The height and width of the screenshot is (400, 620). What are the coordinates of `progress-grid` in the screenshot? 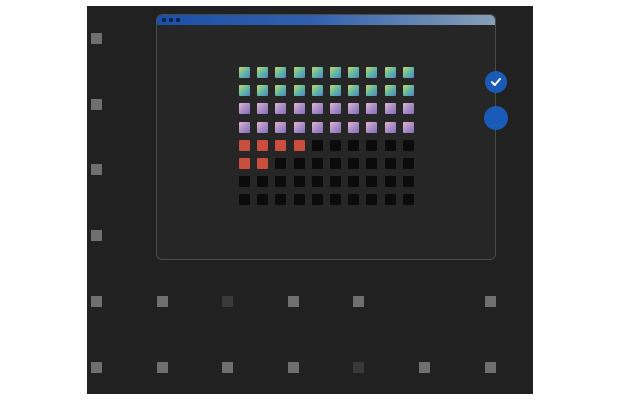 It's located at (326, 136).